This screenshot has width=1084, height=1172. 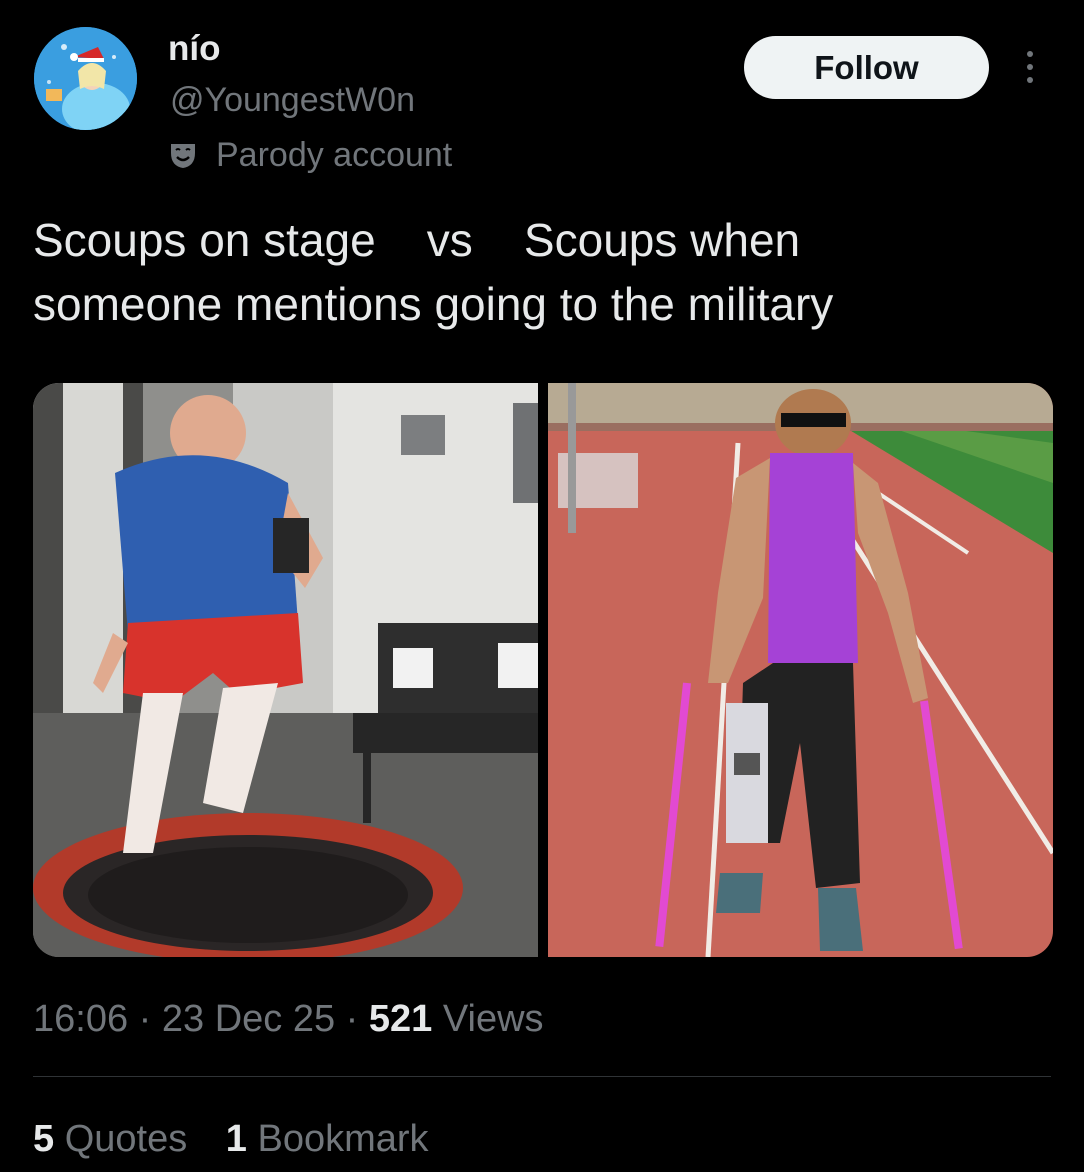 I want to click on quotes-count: 5, so click(x=44, y=1139).